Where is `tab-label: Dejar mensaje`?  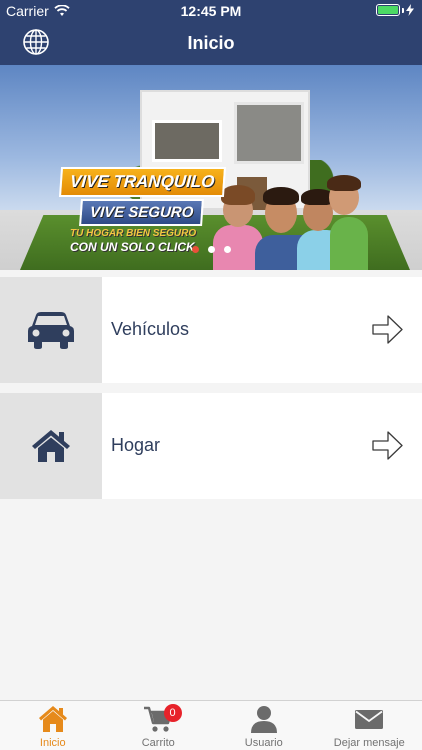 tab-label: Dejar mensaje is located at coordinates (369, 743).